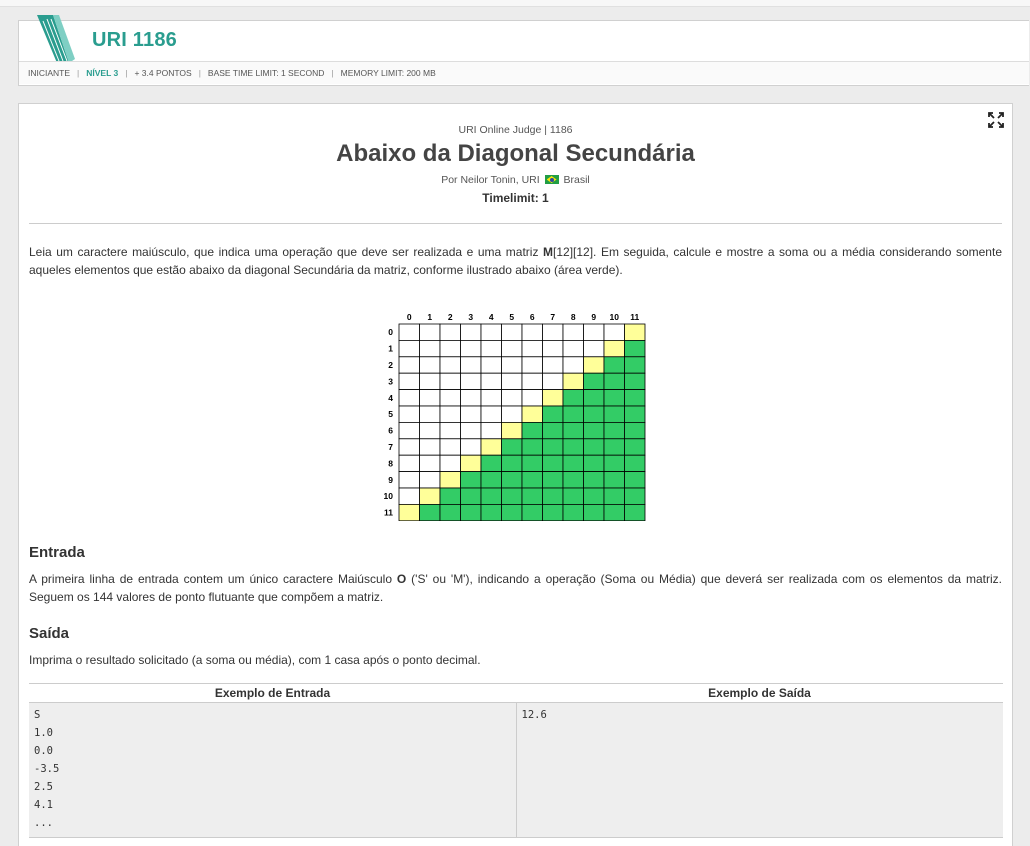  What do you see at coordinates (390, 414) in the screenshot?
I see `matrix-row-label: 5` at bounding box center [390, 414].